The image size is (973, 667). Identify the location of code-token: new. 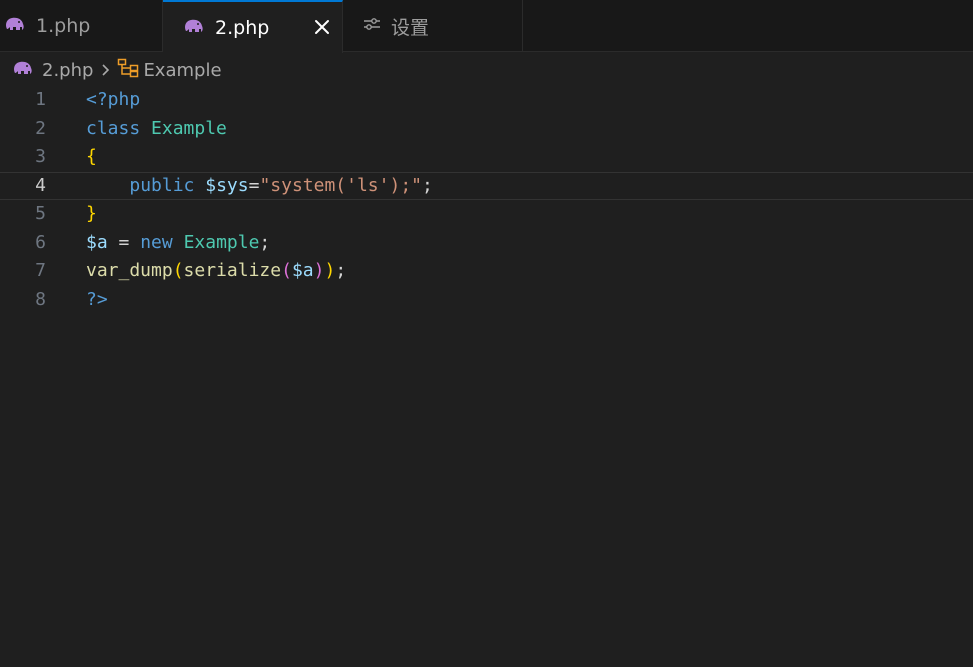
(156, 242).